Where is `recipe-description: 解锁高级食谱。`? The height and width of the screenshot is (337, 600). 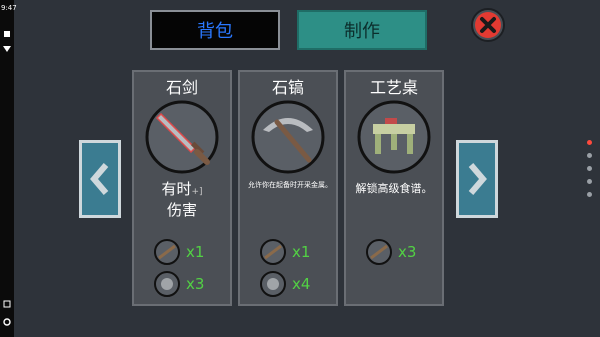 recipe-description: 解锁高级食谱。 is located at coordinates (394, 188).